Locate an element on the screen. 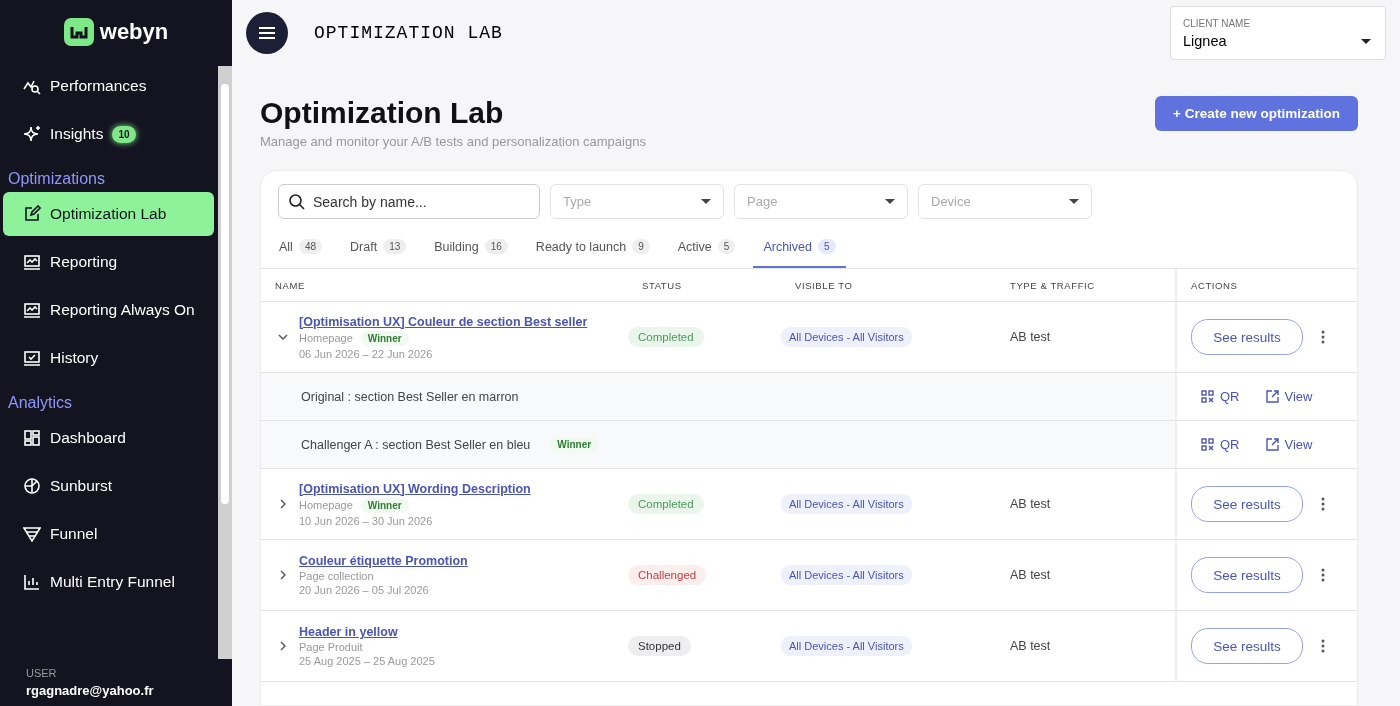 This screenshot has width=1400, height=706. page-subtitle: Manage and monitor your A/B tests and personalization campaigns is located at coordinates (453, 141).